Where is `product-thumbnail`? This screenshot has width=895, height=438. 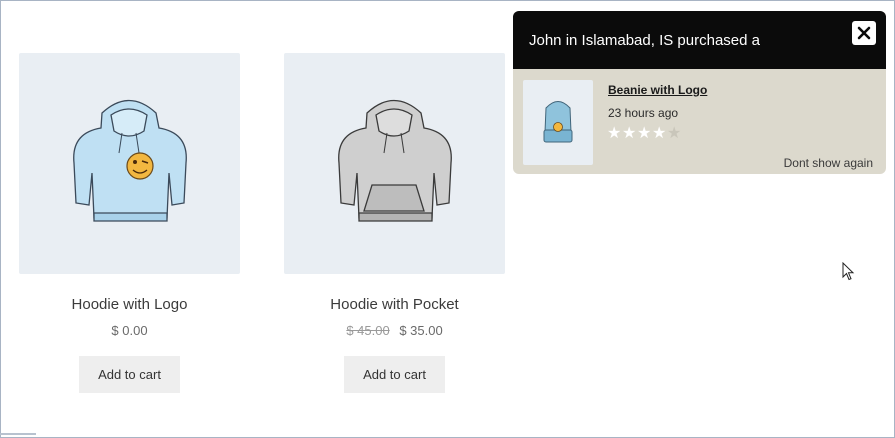
product-thumbnail is located at coordinates (558, 122).